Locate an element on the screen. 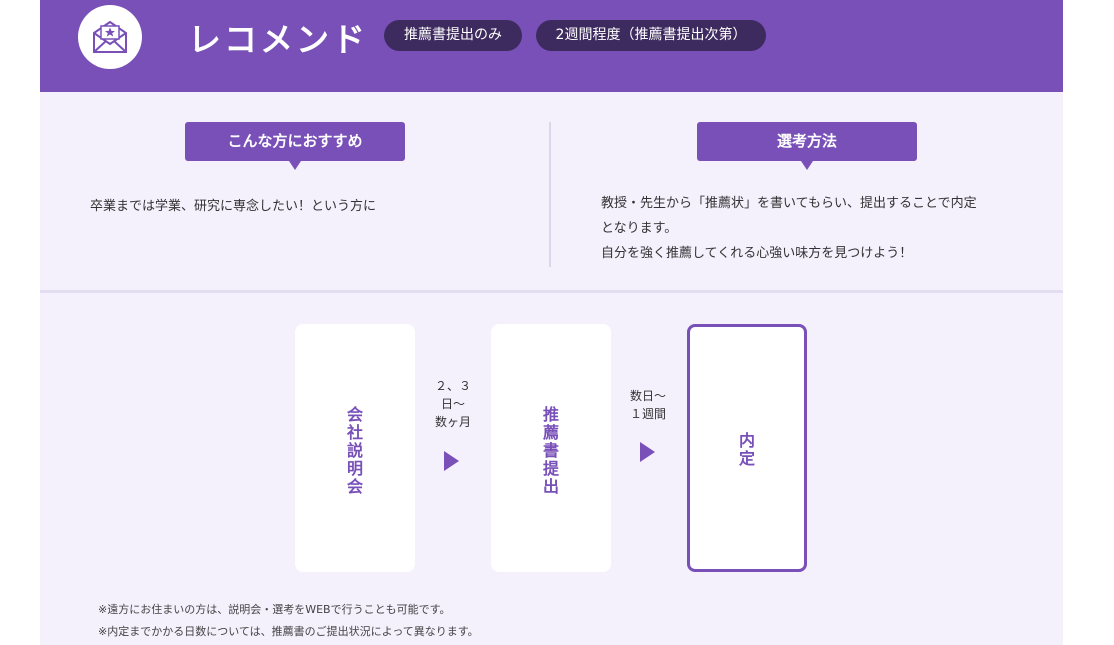 The image size is (1114, 645). flow-card-label: 内定 is located at coordinates (745, 450).